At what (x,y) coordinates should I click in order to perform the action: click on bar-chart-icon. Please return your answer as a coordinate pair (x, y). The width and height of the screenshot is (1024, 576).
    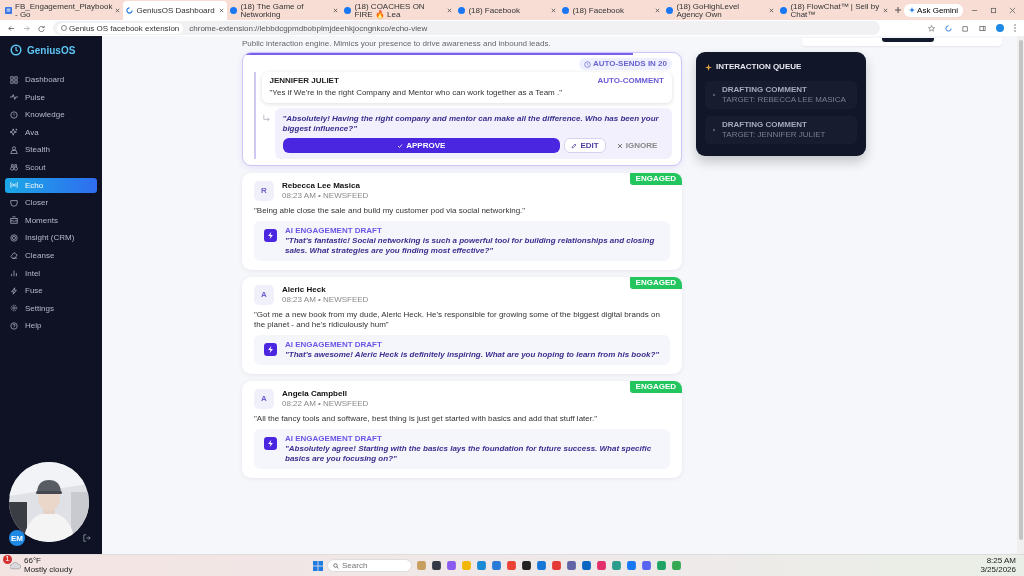
    Looking at the image, I should click on (14, 273).